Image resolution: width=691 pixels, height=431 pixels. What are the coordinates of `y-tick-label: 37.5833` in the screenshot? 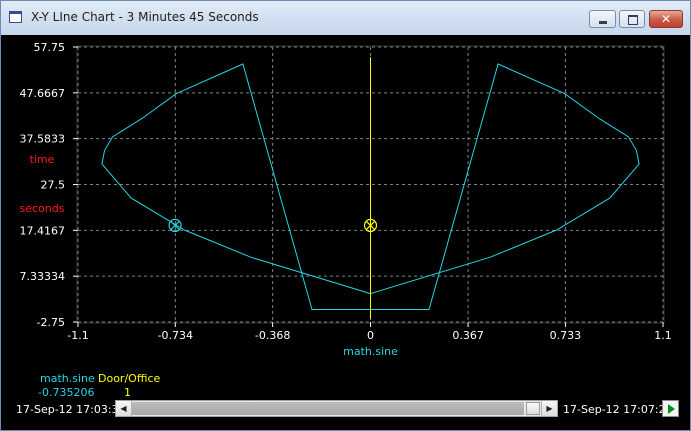 It's located at (43, 139).